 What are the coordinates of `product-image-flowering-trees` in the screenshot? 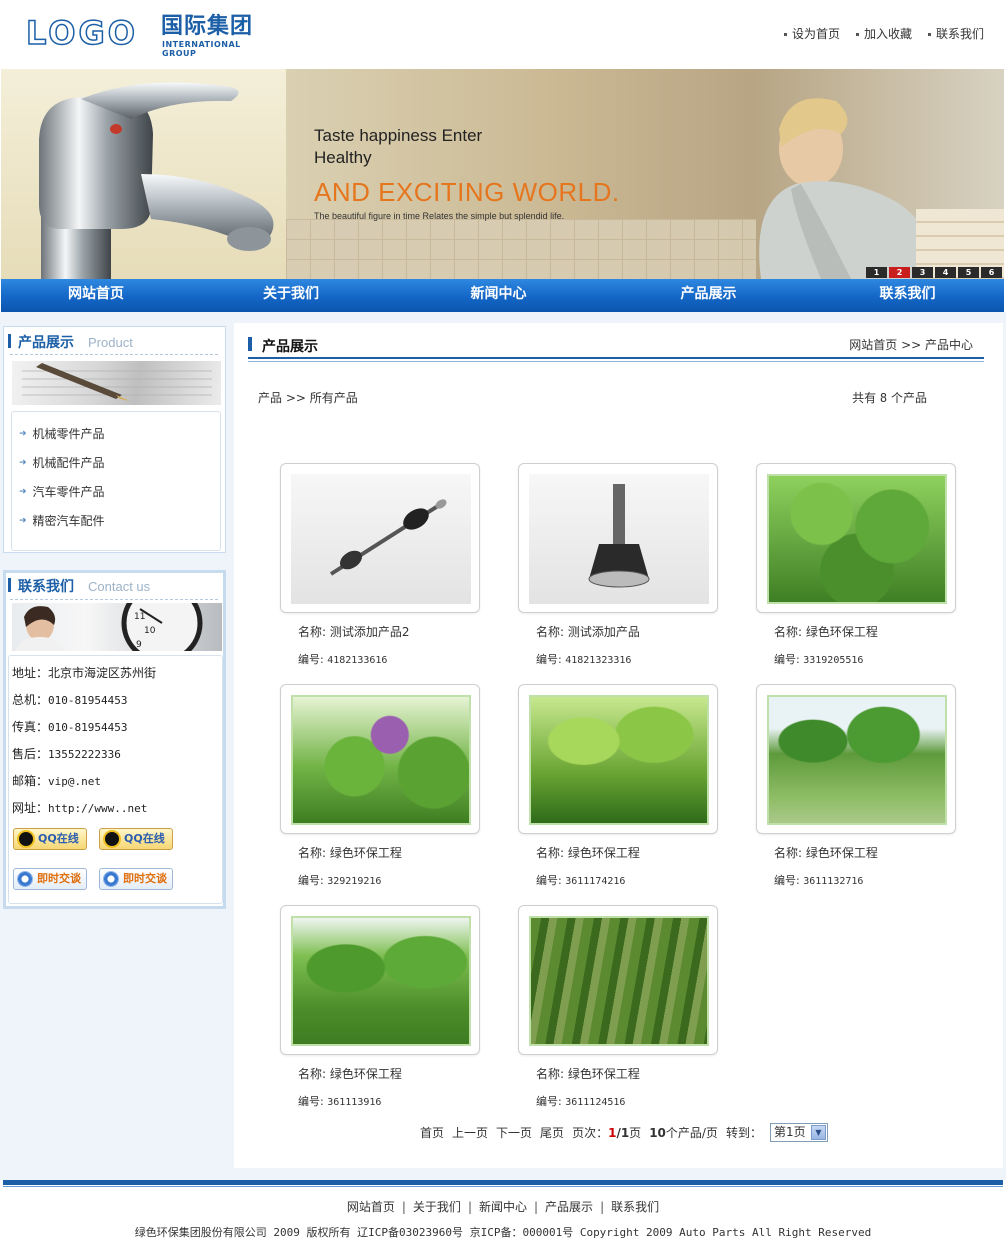 It's located at (381, 760).